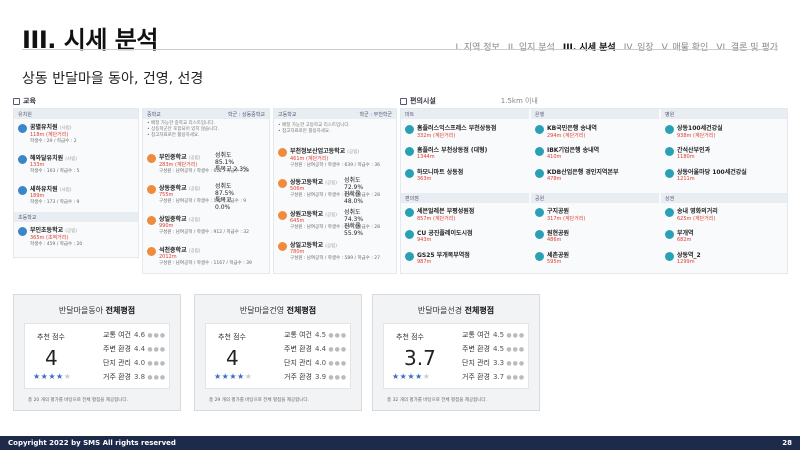 This screenshot has height=450, width=800. What do you see at coordinates (687, 152) in the screenshot?
I see `list-item: 간석산부인과 1180m` at bounding box center [687, 152].